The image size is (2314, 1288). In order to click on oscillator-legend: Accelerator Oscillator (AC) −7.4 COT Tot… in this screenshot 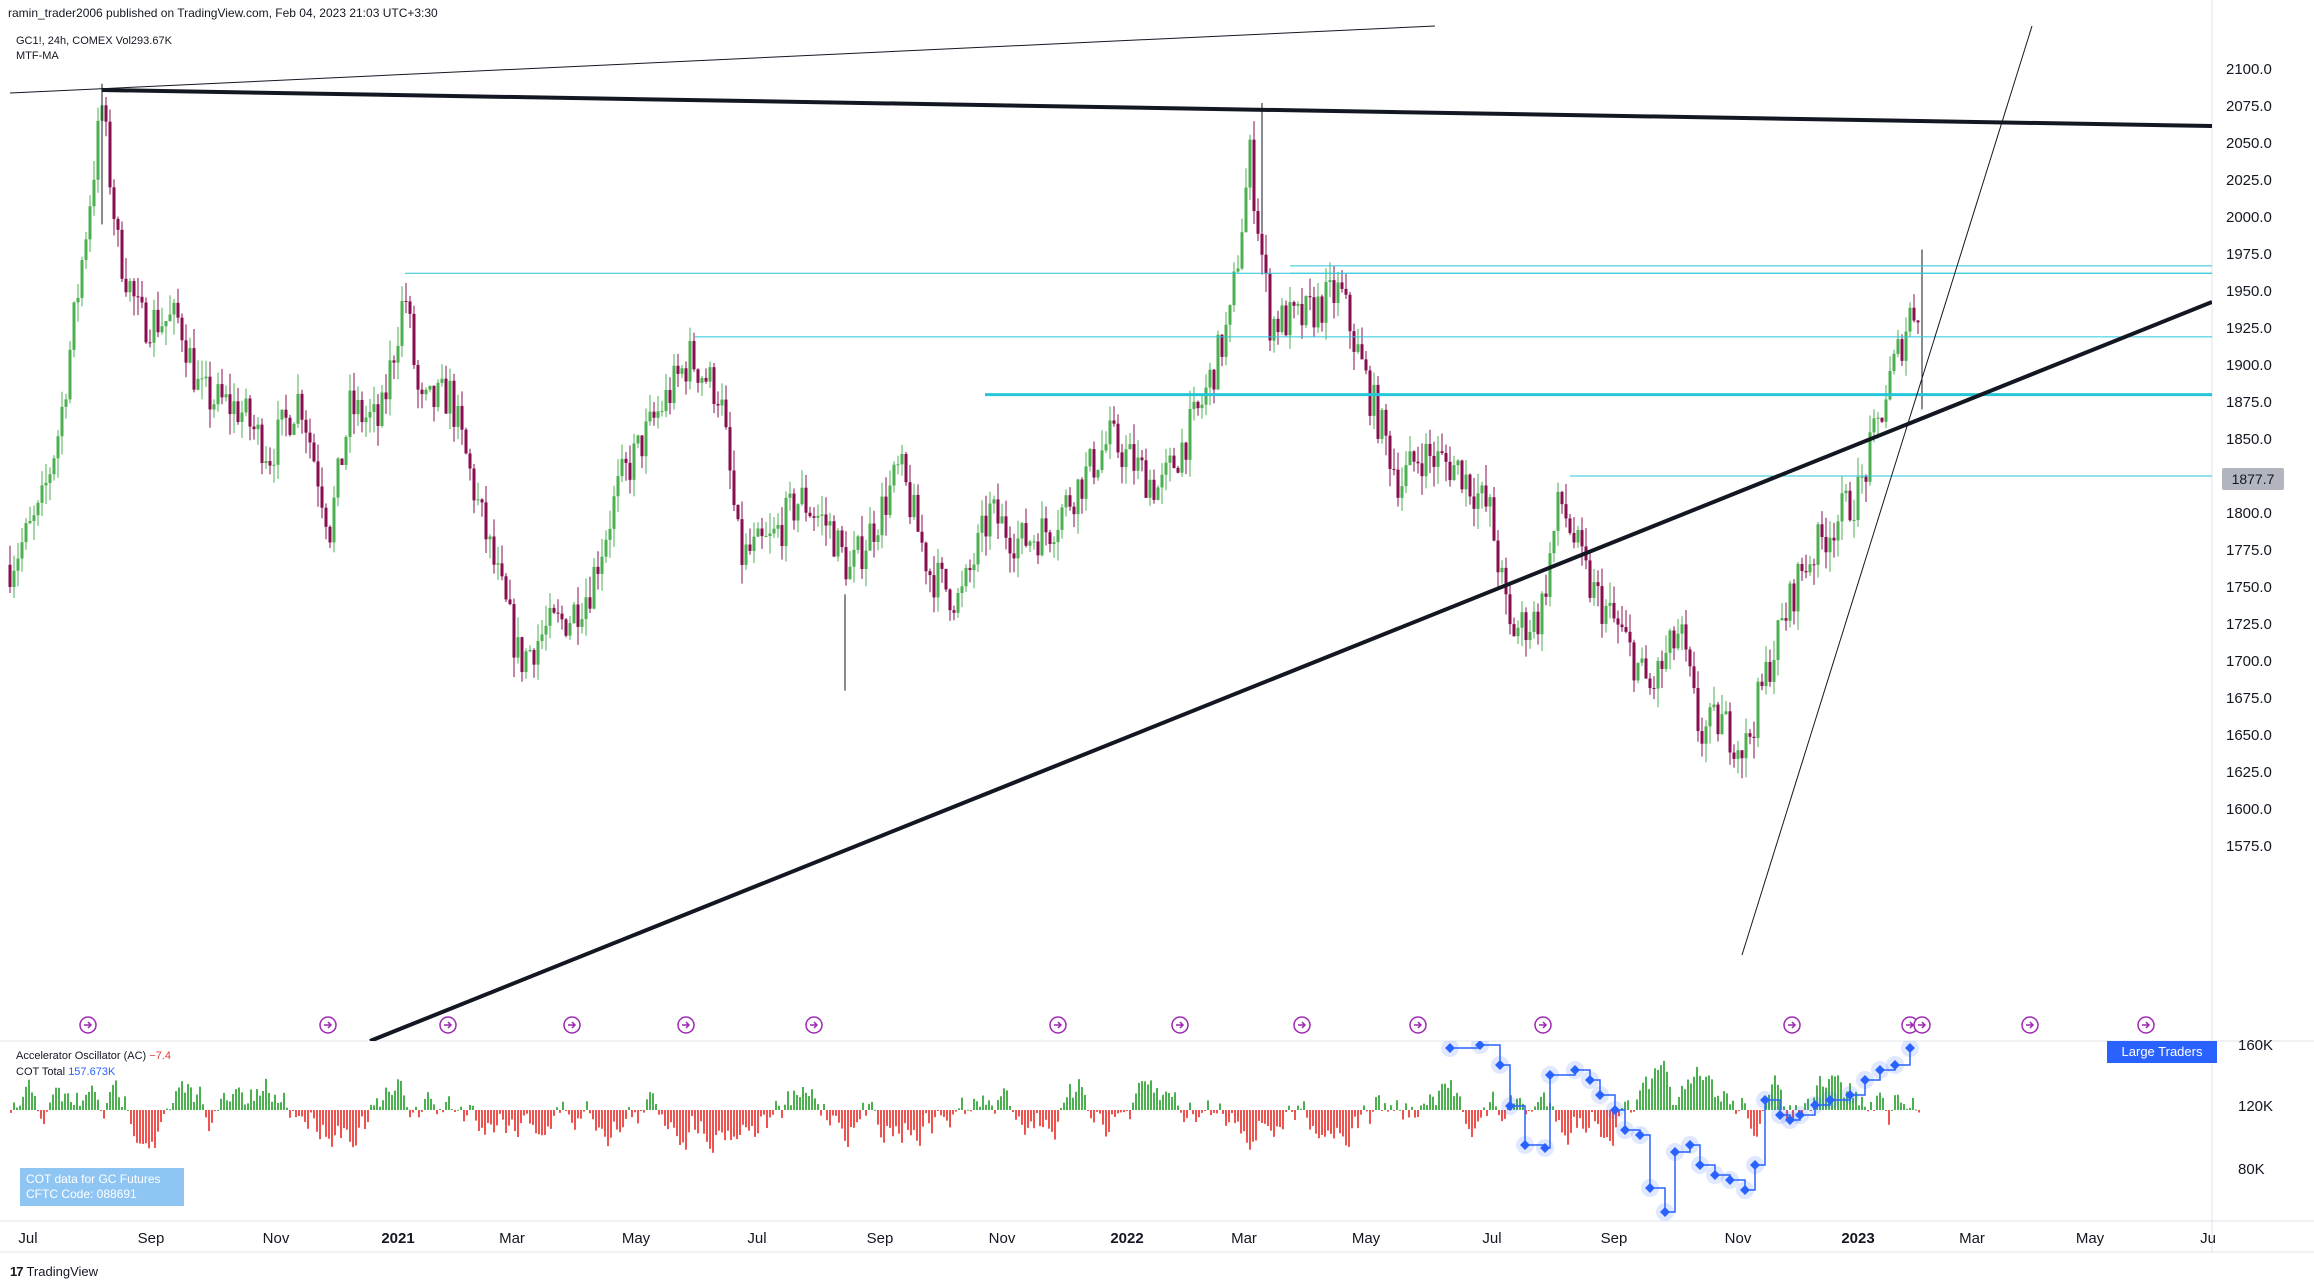, I will do `click(93, 1064)`.